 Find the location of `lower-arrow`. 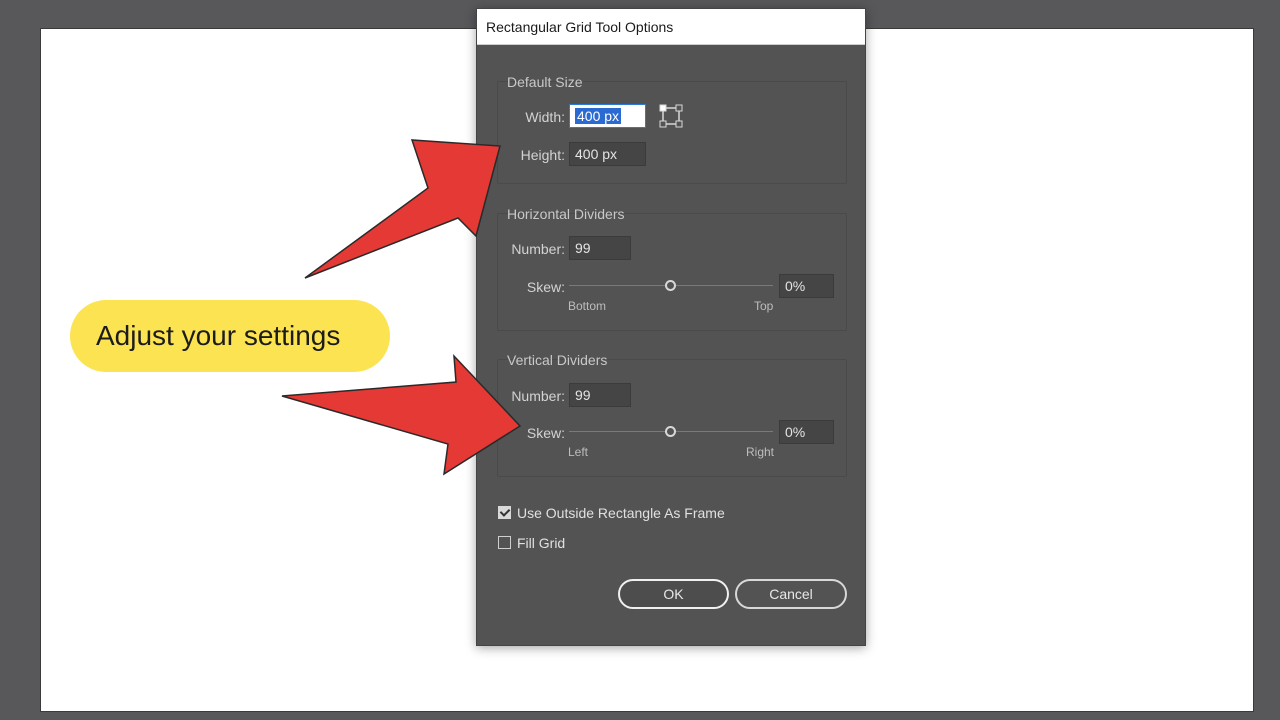

lower-arrow is located at coordinates (401, 414).